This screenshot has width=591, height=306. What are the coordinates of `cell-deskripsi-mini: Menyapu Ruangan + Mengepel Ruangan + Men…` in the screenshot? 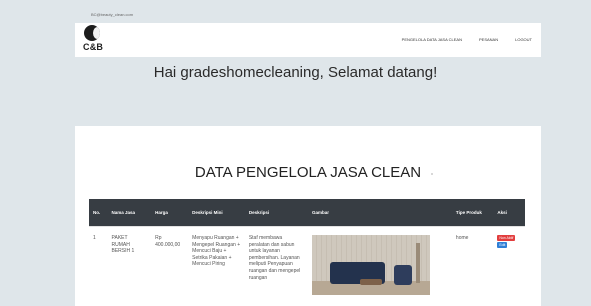 It's located at (216, 260).